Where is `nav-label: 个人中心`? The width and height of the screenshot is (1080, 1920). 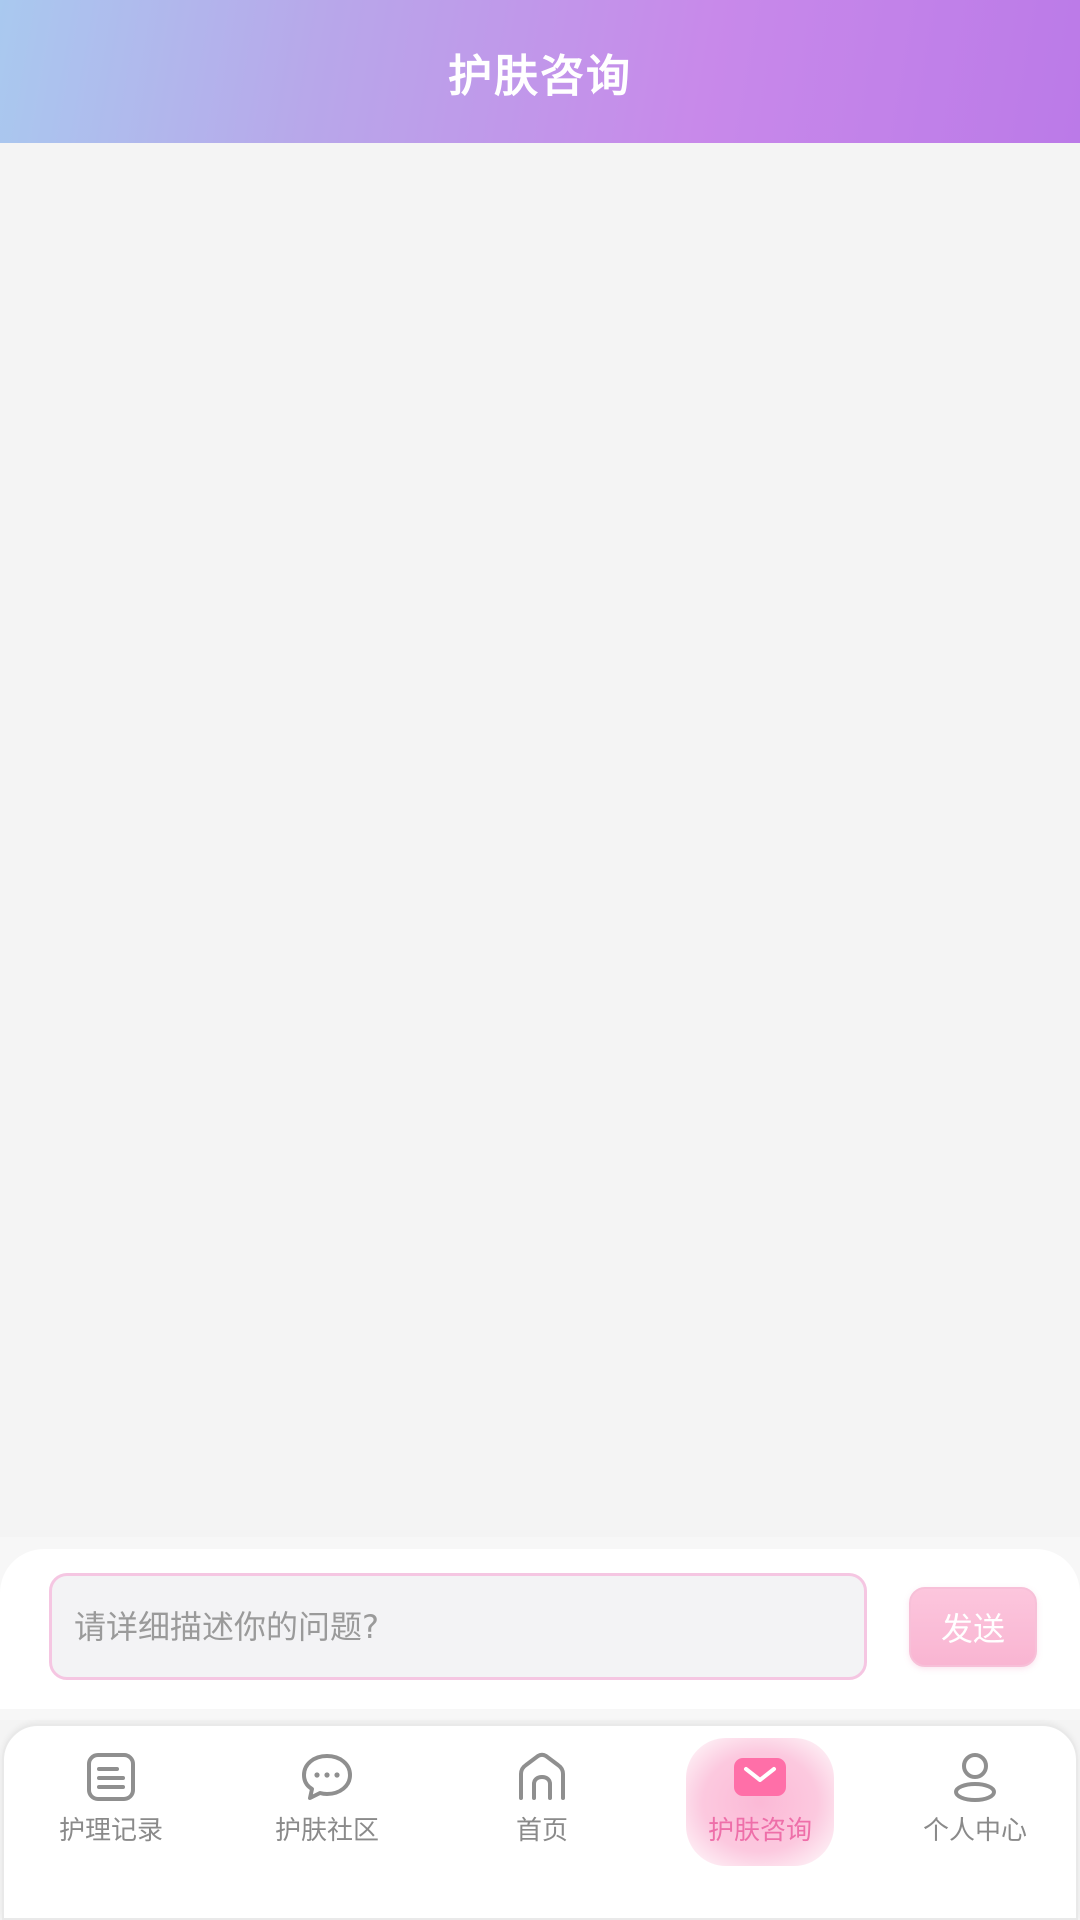
nav-label: 个人中心 is located at coordinates (974, 1831).